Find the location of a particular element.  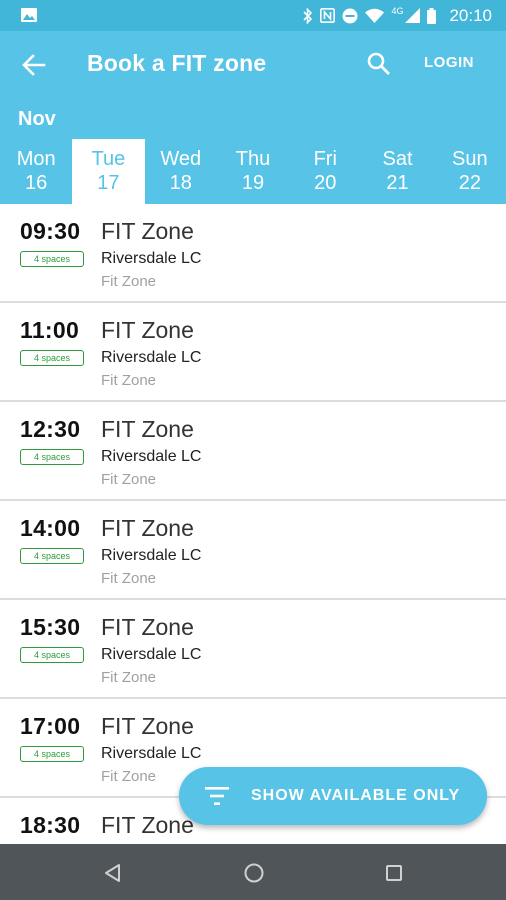

app-bar: Book a FIT zone LOGIN is located at coordinates (253, 64).